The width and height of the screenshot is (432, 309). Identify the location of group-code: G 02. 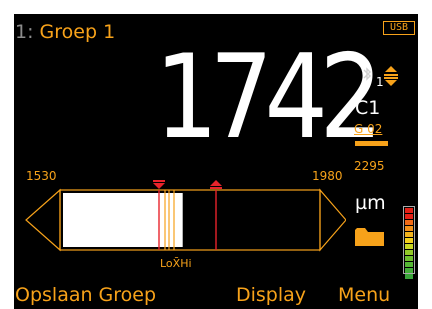
(368, 129).